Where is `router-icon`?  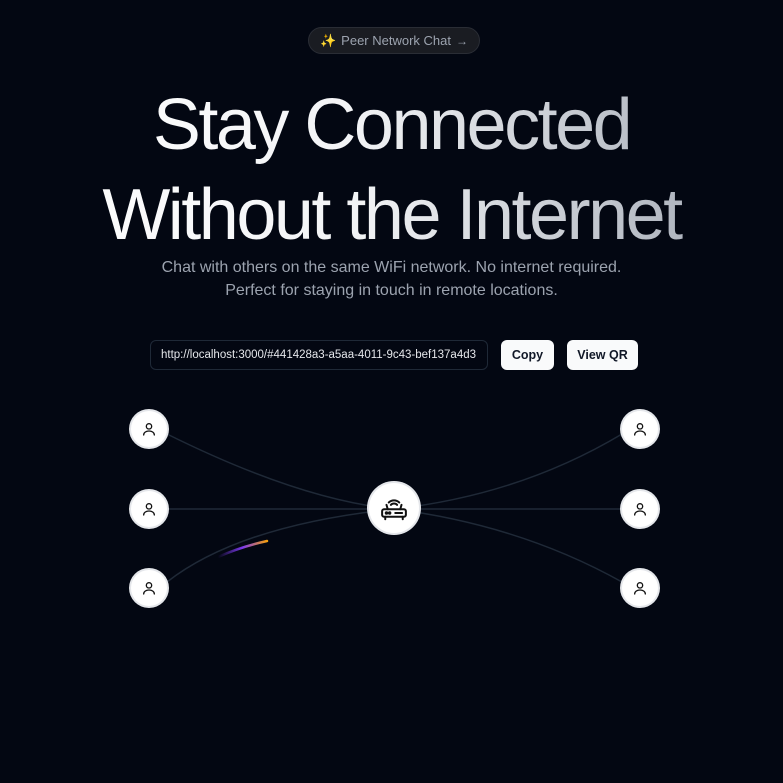 router-icon is located at coordinates (394, 510).